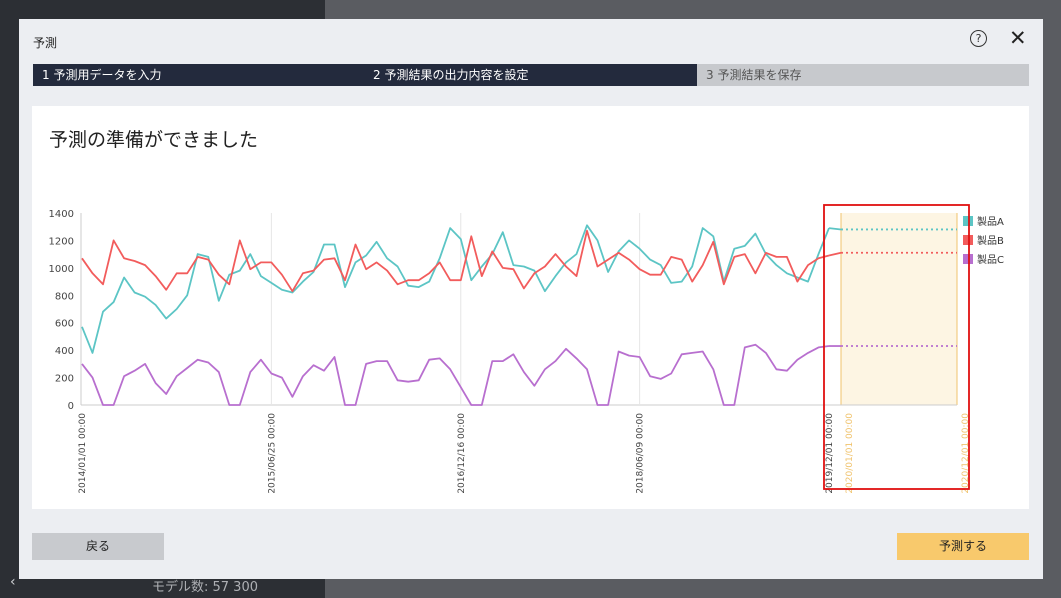 The height and width of the screenshot is (598, 1061). I want to click on x-tick-label: 2015/06/25 00:00, so click(272, 453).